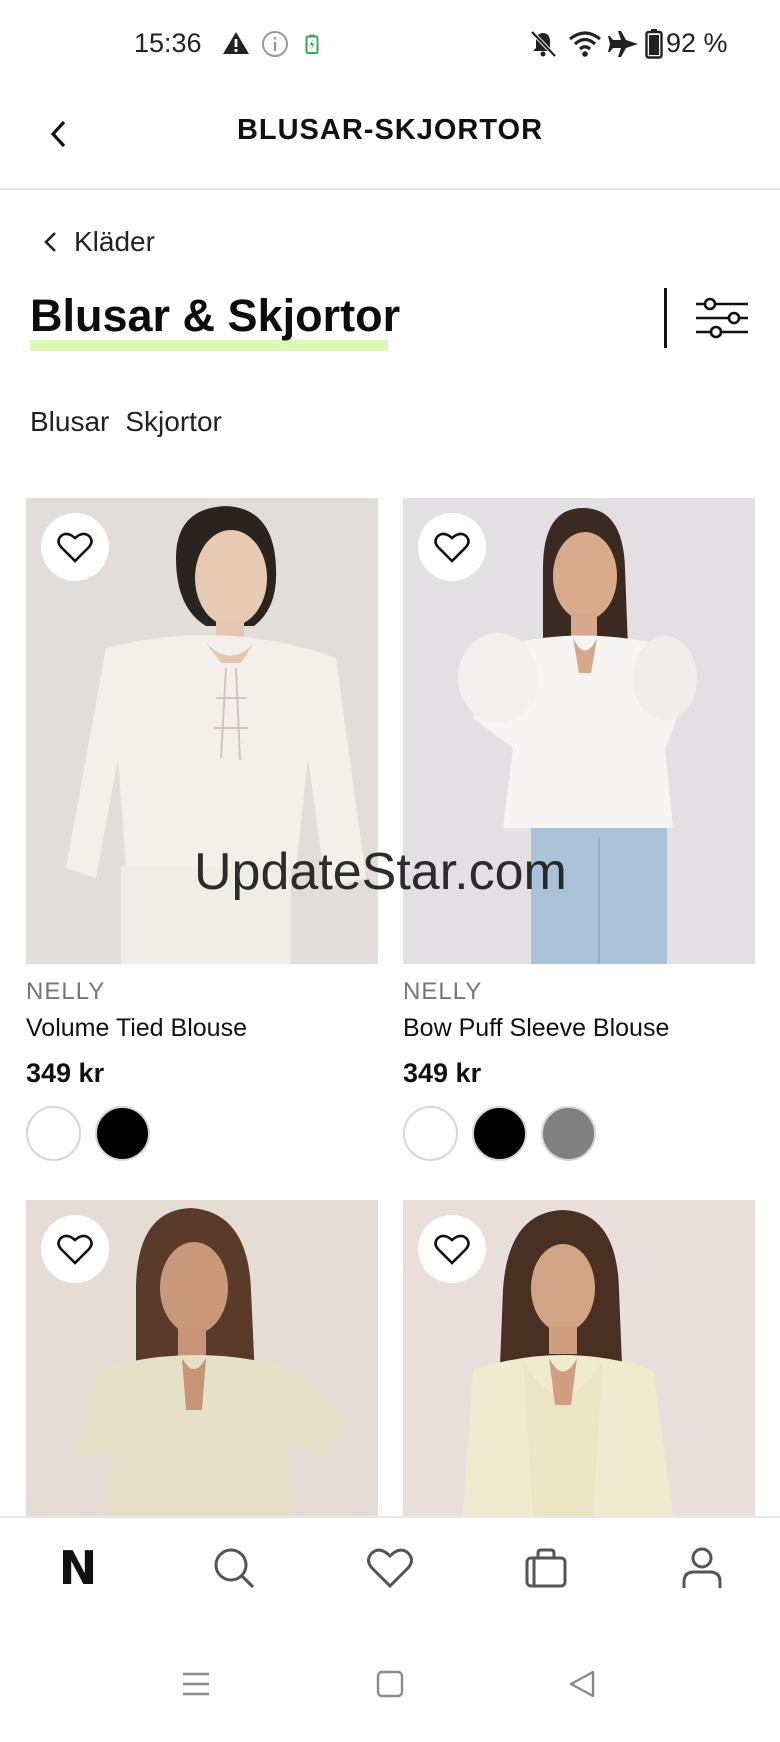 This screenshot has height=1742, width=780. I want to click on color-swatch-grey, so click(568, 1133).